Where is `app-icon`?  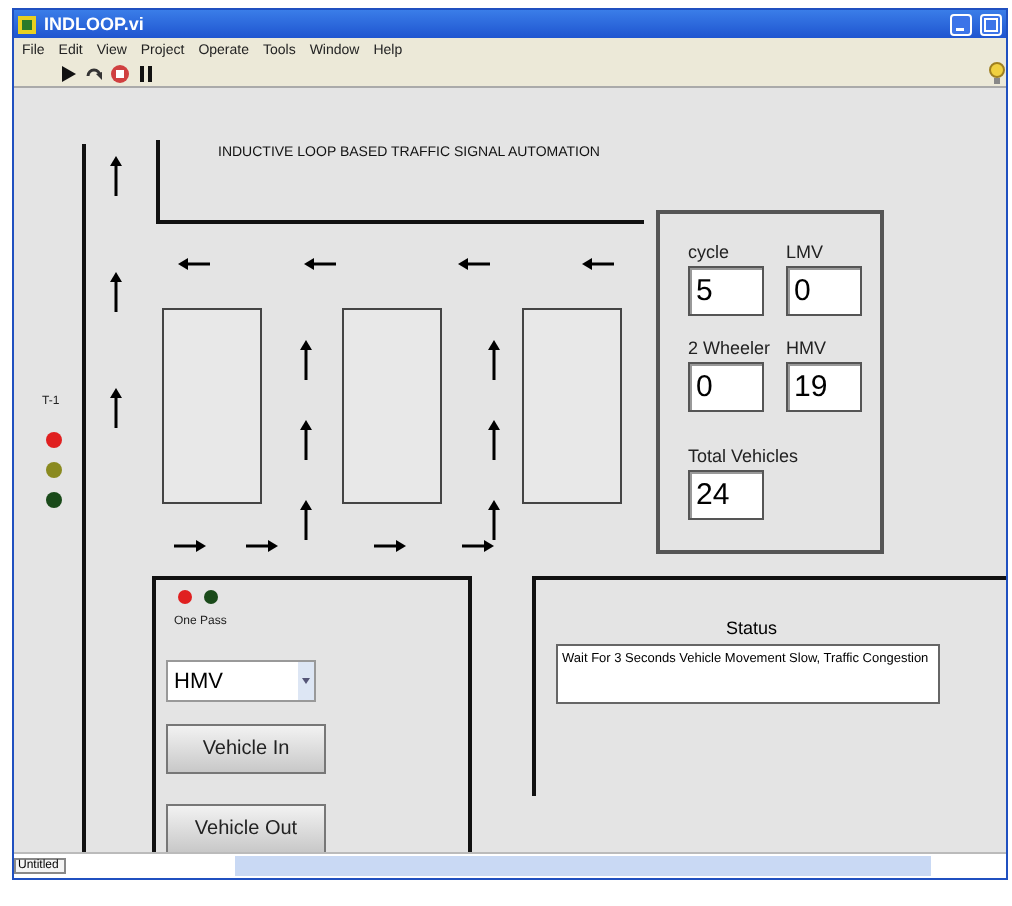
app-icon is located at coordinates (27, 24).